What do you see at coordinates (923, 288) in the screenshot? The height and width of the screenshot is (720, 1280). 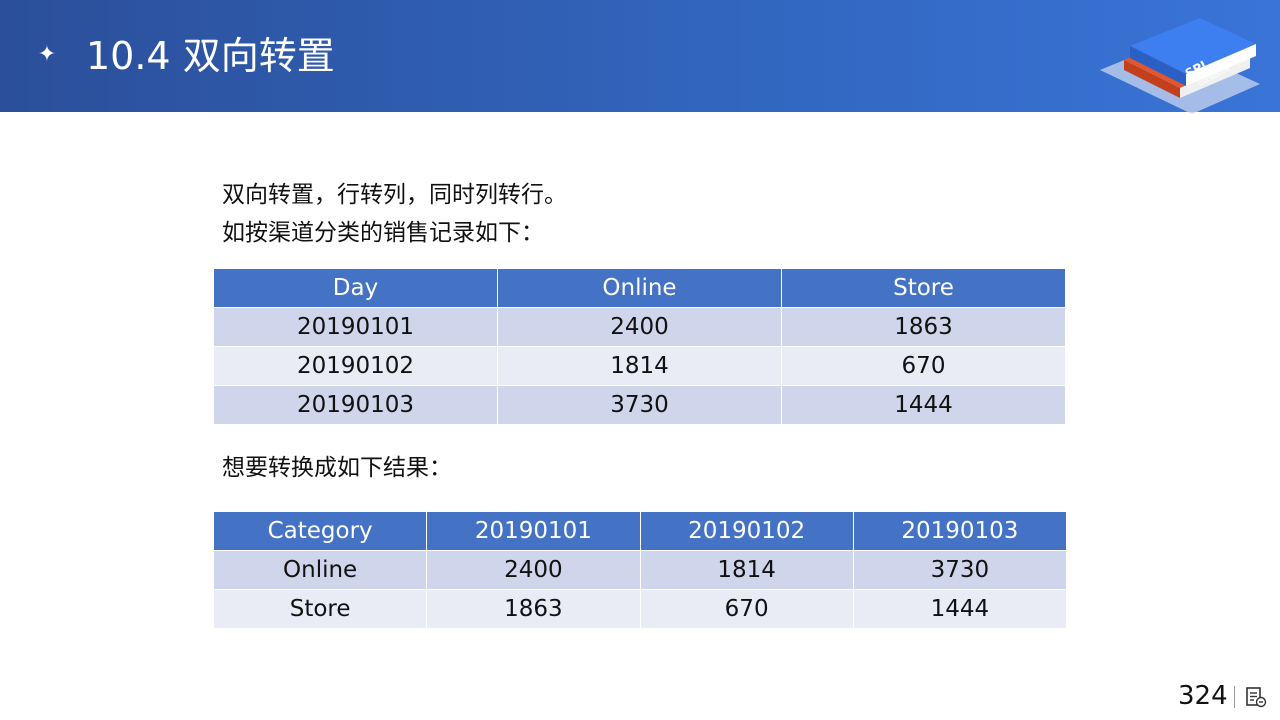 I see `column-header: Store` at bounding box center [923, 288].